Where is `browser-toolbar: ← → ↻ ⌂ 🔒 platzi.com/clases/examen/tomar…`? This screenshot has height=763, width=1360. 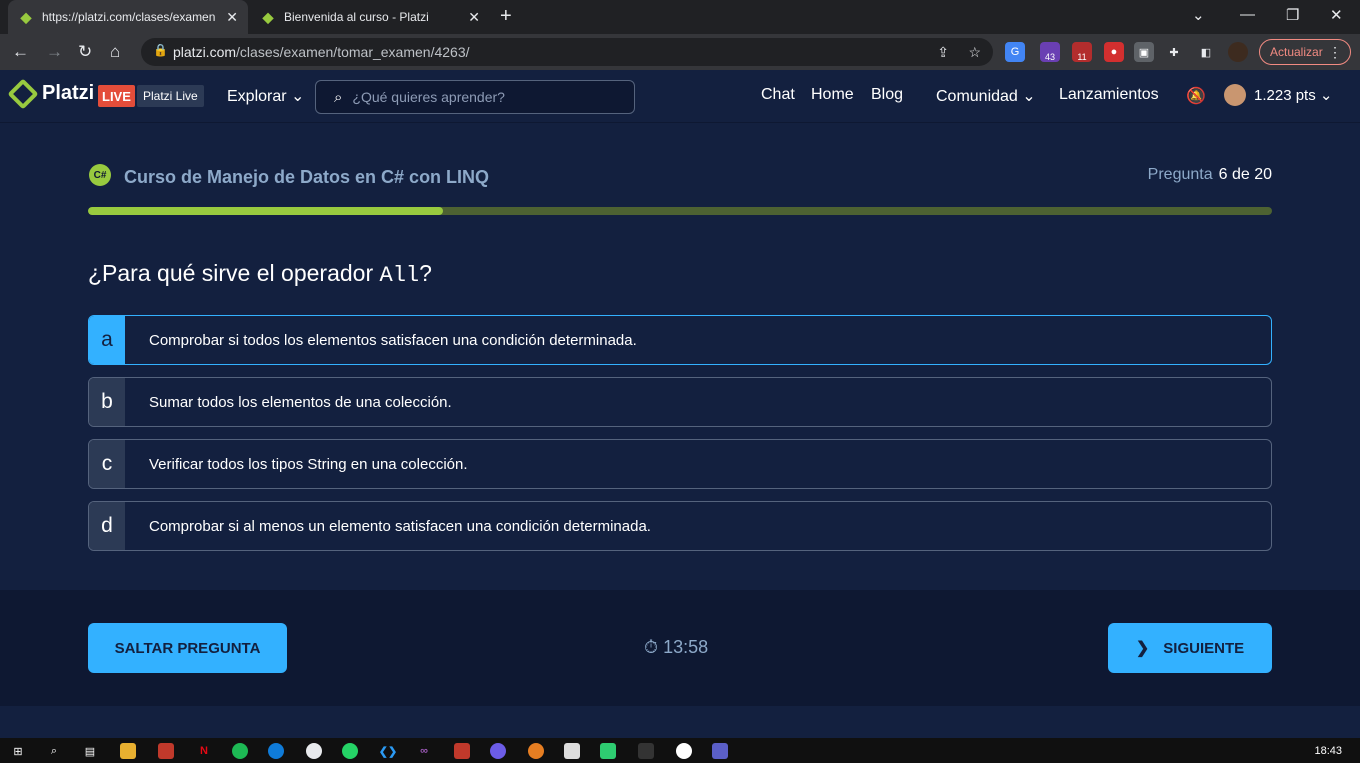 browser-toolbar: ← → ↻ ⌂ 🔒 platzi.com/clases/examen/tomar… is located at coordinates (680, 52).